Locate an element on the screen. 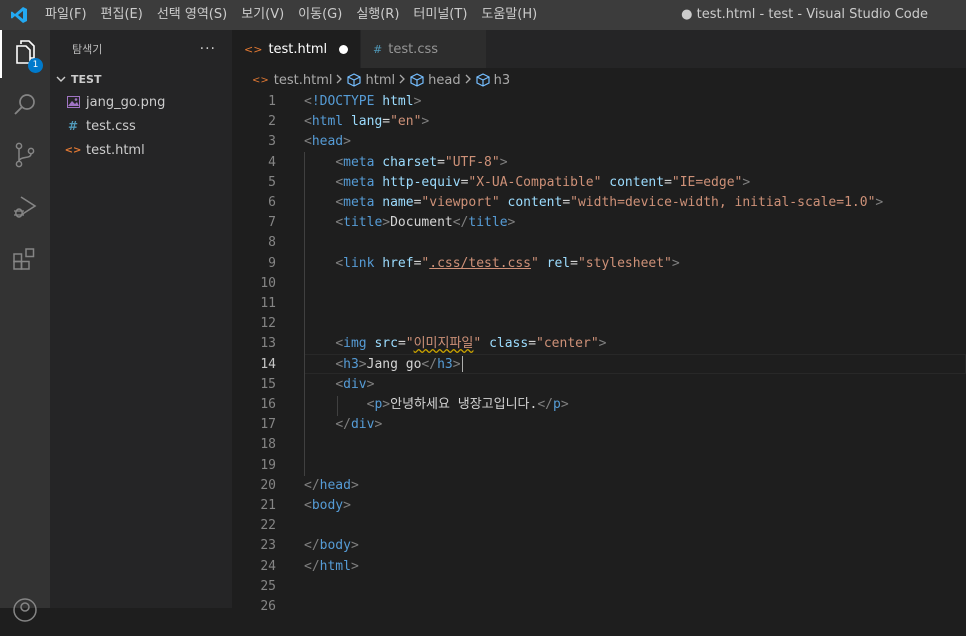 The image size is (966, 636). run-debug-icon is located at coordinates (25, 209).